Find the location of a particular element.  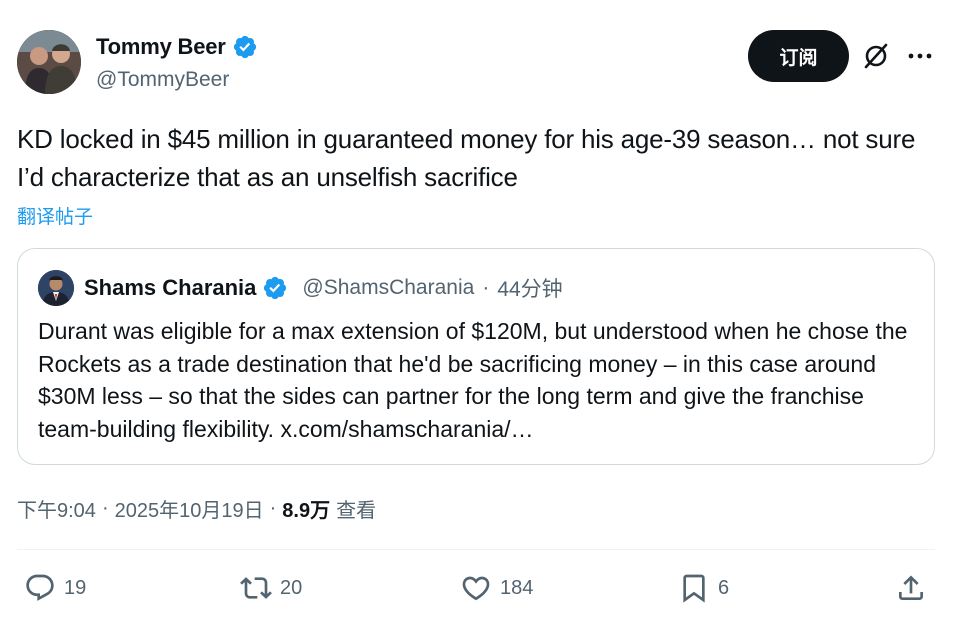

like-count: 184 is located at coordinates (517, 587).